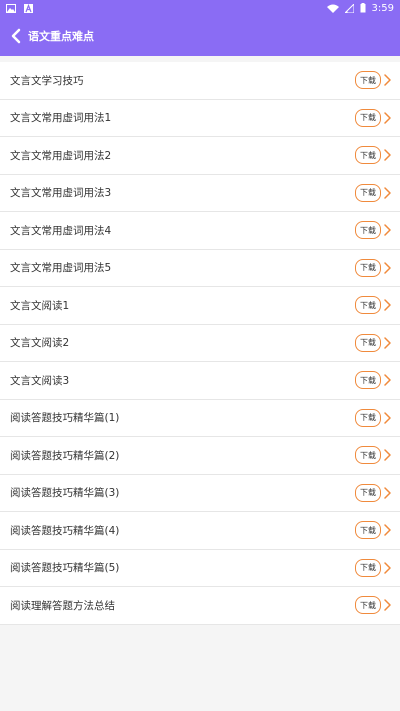  I want to click on list-item-label: 阅读答题技巧精华篇(1), so click(65, 418).